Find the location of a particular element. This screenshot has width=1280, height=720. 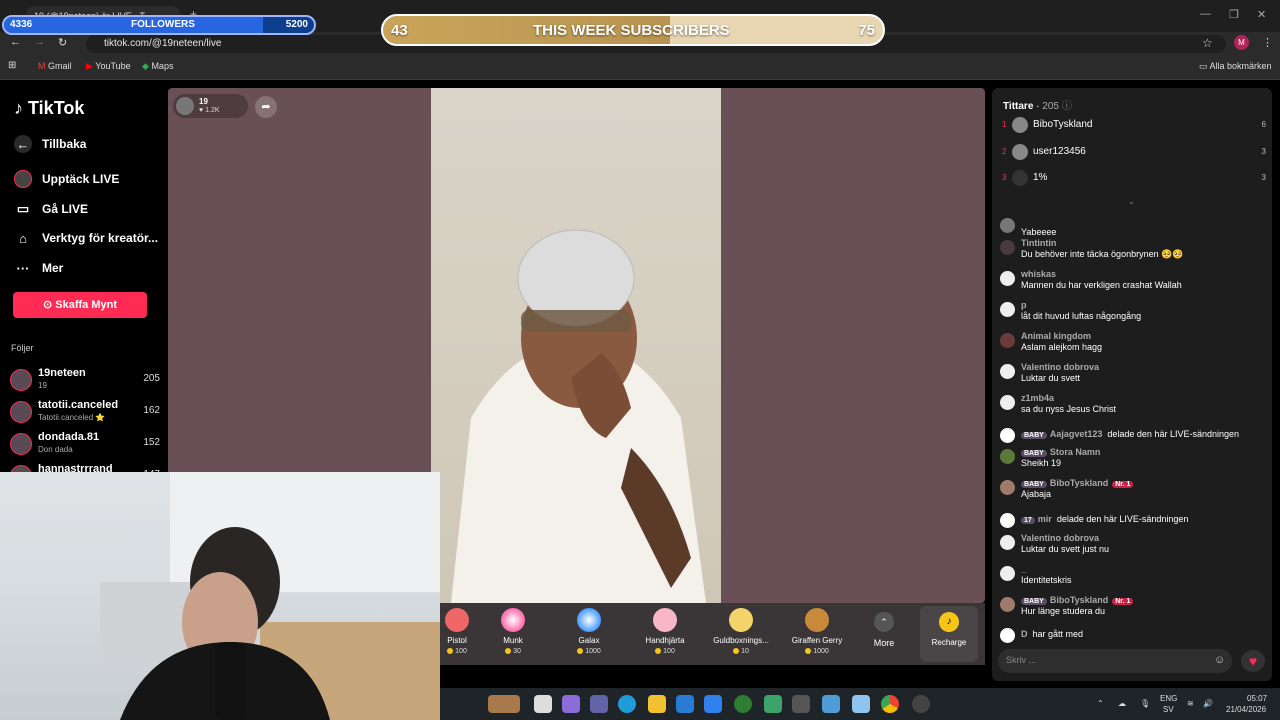

volume-icon: 🔊 is located at coordinates (1208, 703).